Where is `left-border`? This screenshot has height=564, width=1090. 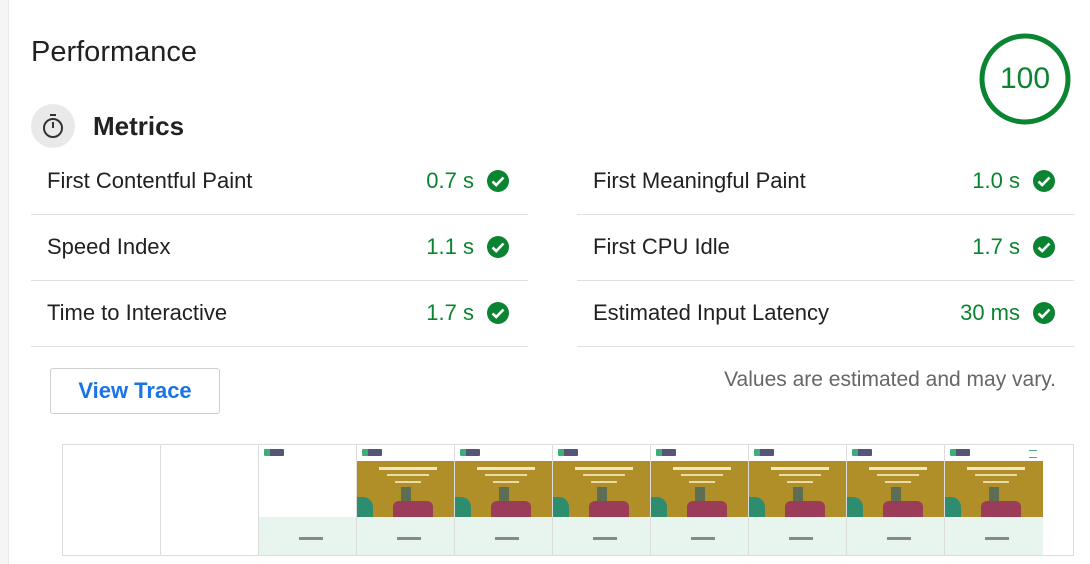 left-border is located at coordinates (4, 282).